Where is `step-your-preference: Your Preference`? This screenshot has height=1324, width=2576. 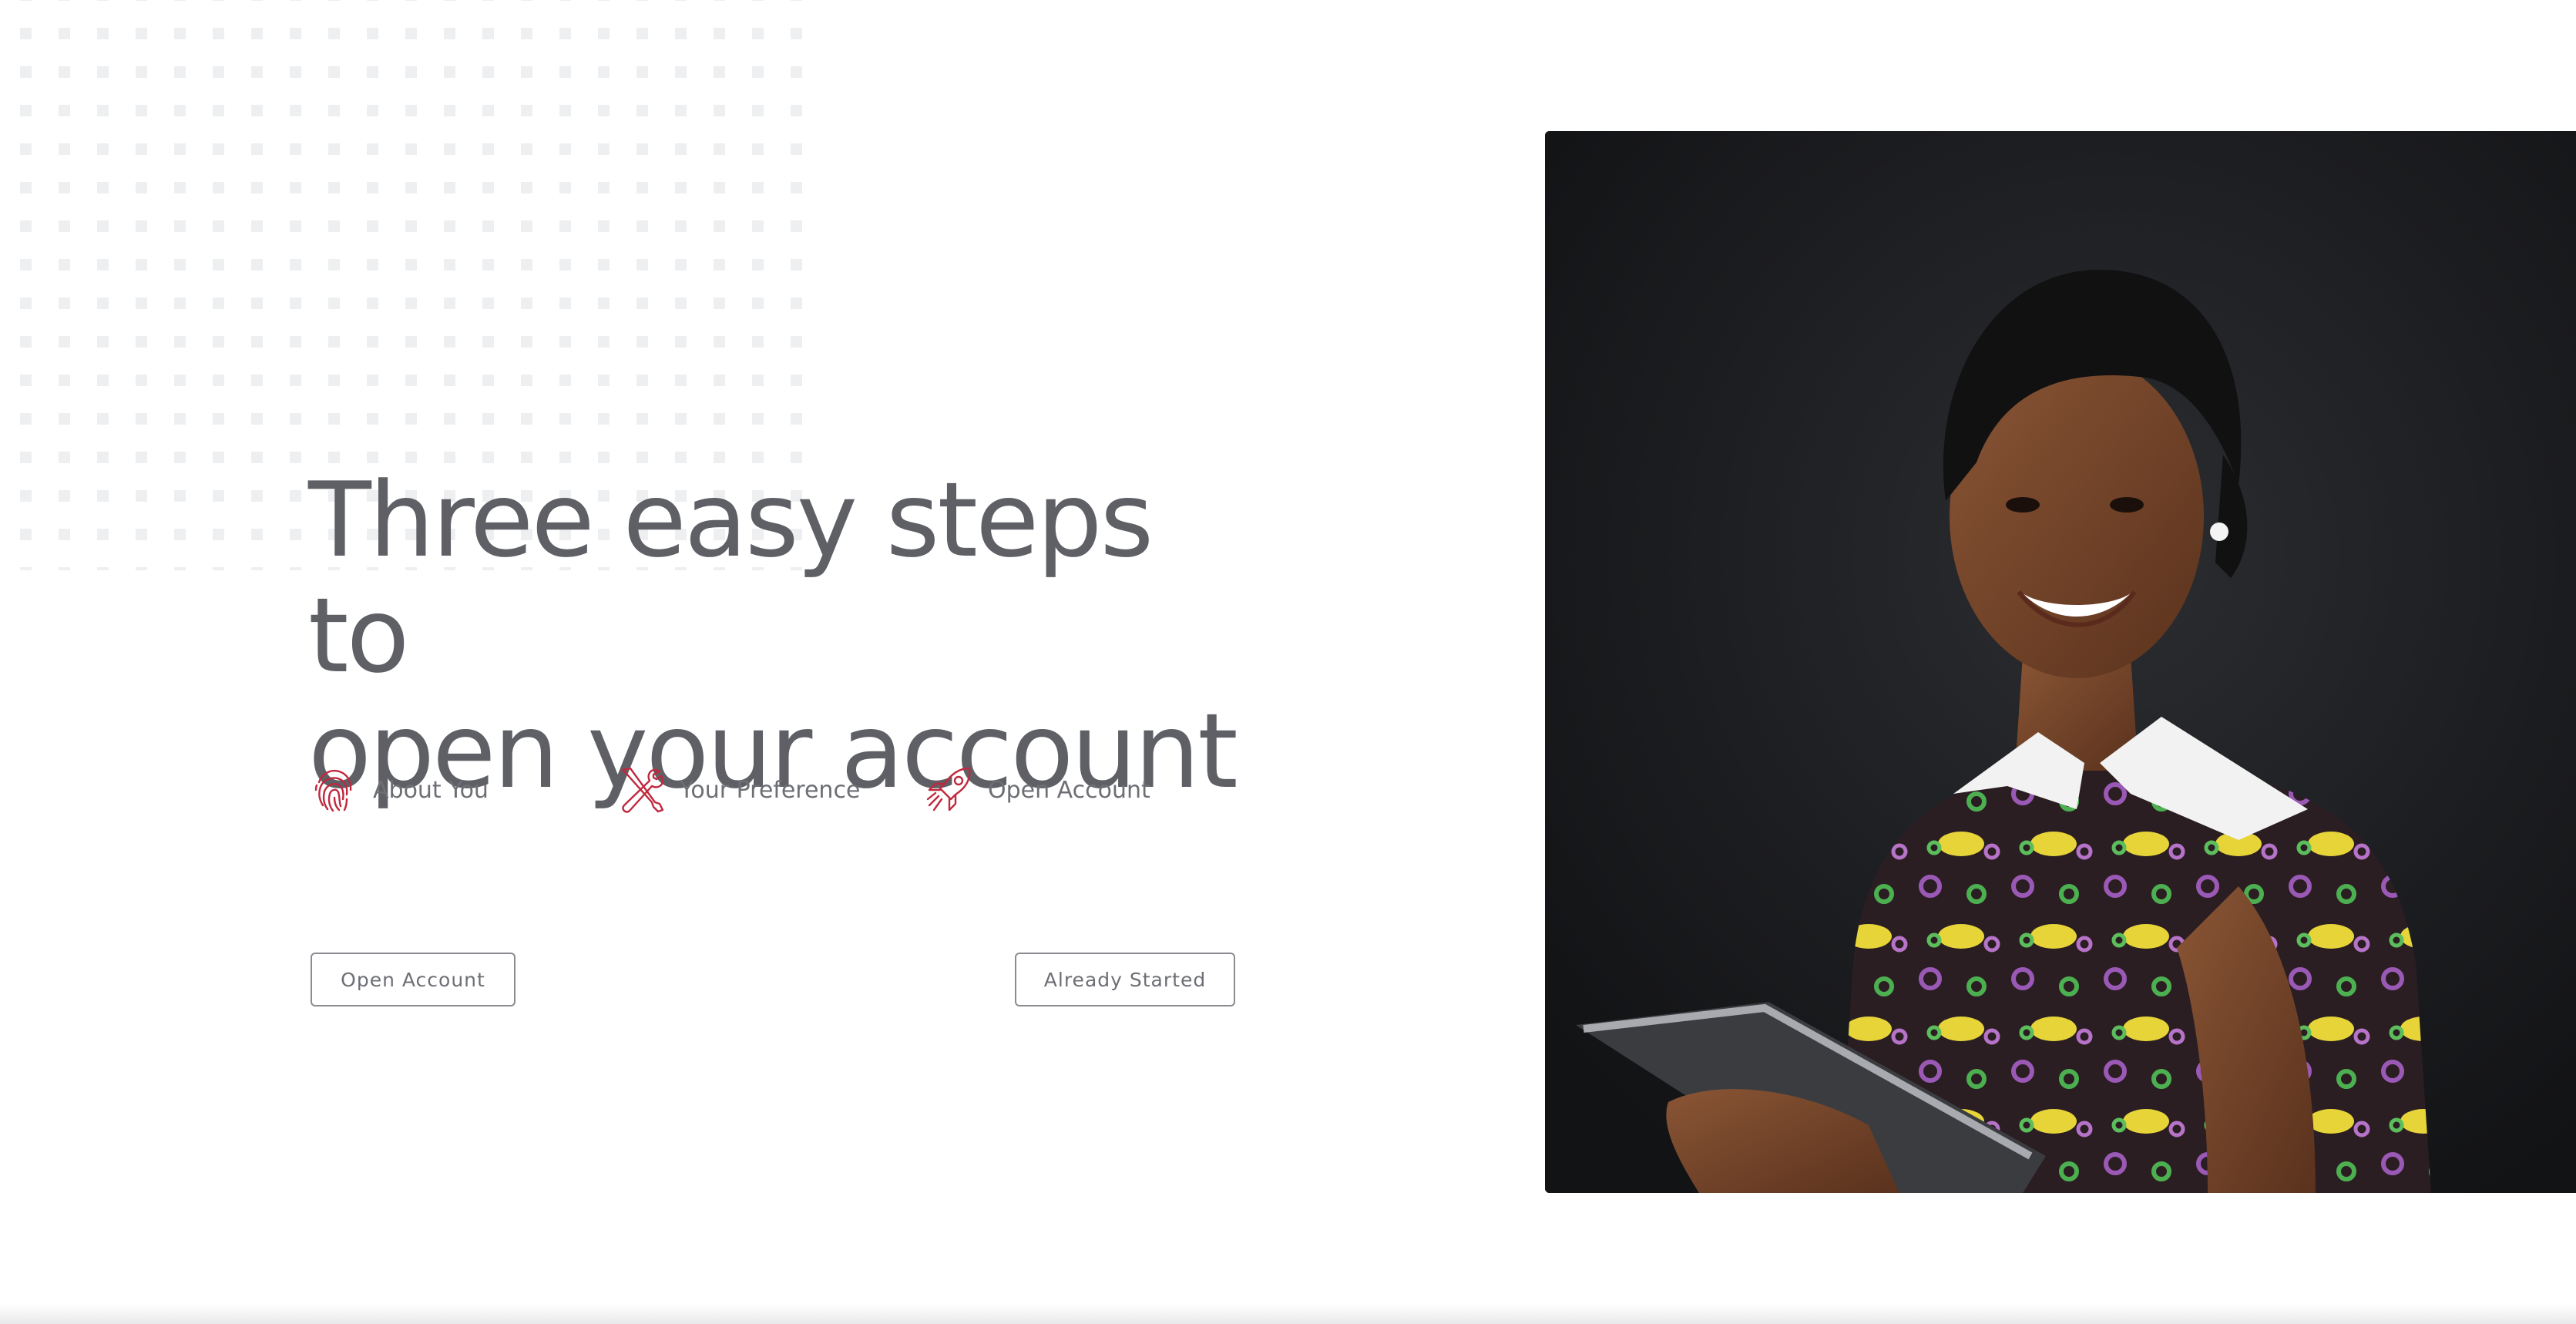
step-your-preference: Your Preference is located at coordinates (738, 790).